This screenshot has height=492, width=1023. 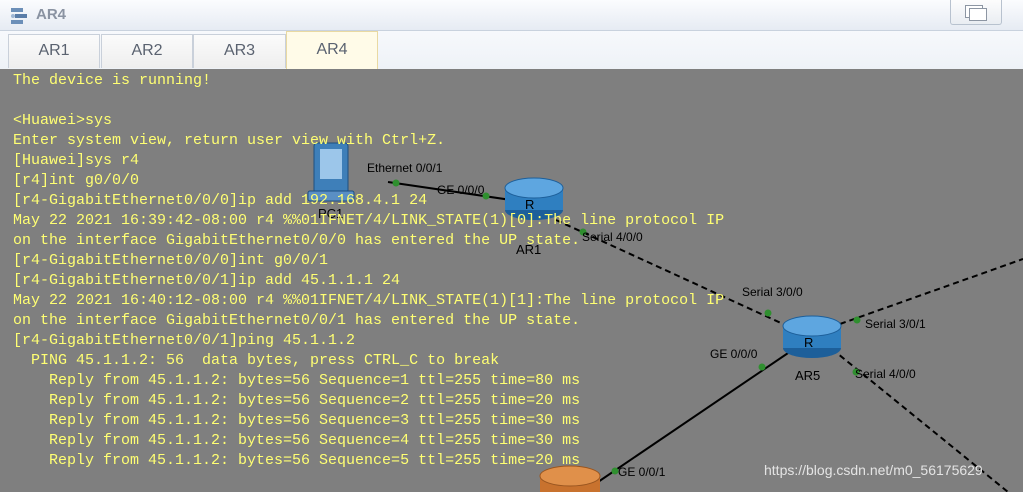 What do you see at coordinates (807, 375) in the screenshot?
I see `ar5-label: AR5` at bounding box center [807, 375].